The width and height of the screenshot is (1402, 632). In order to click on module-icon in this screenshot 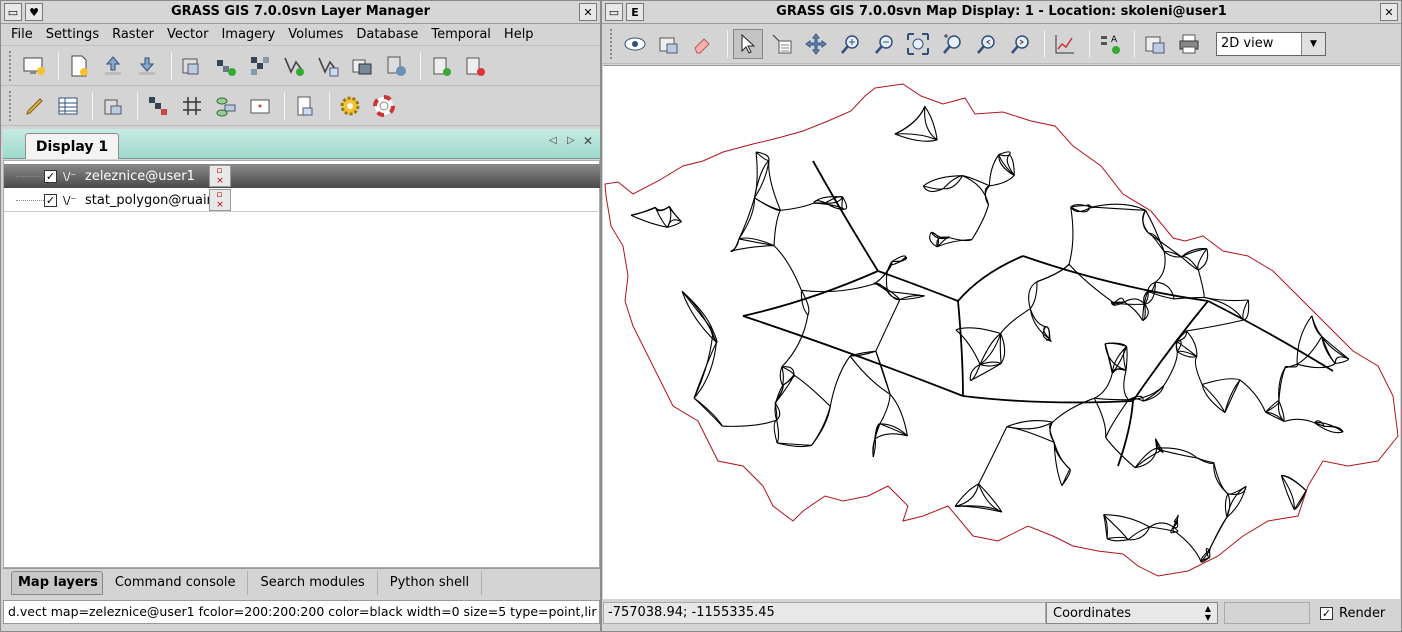, I will do `click(113, 106)`.